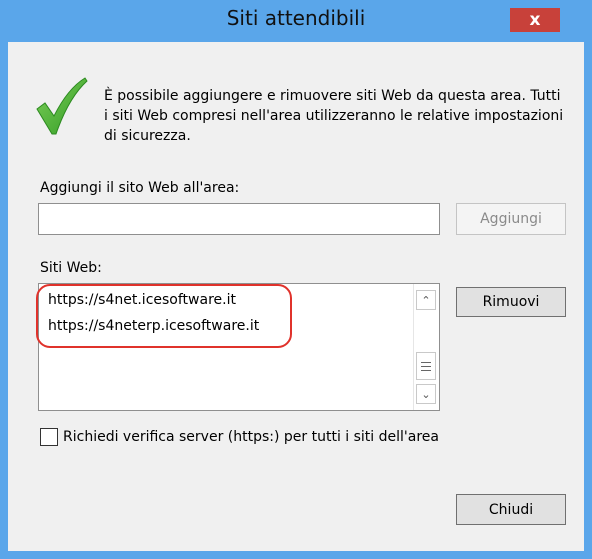 The height and width of the screenshot is (559, 592). I want to click on grip-icon, so click(426, 366).